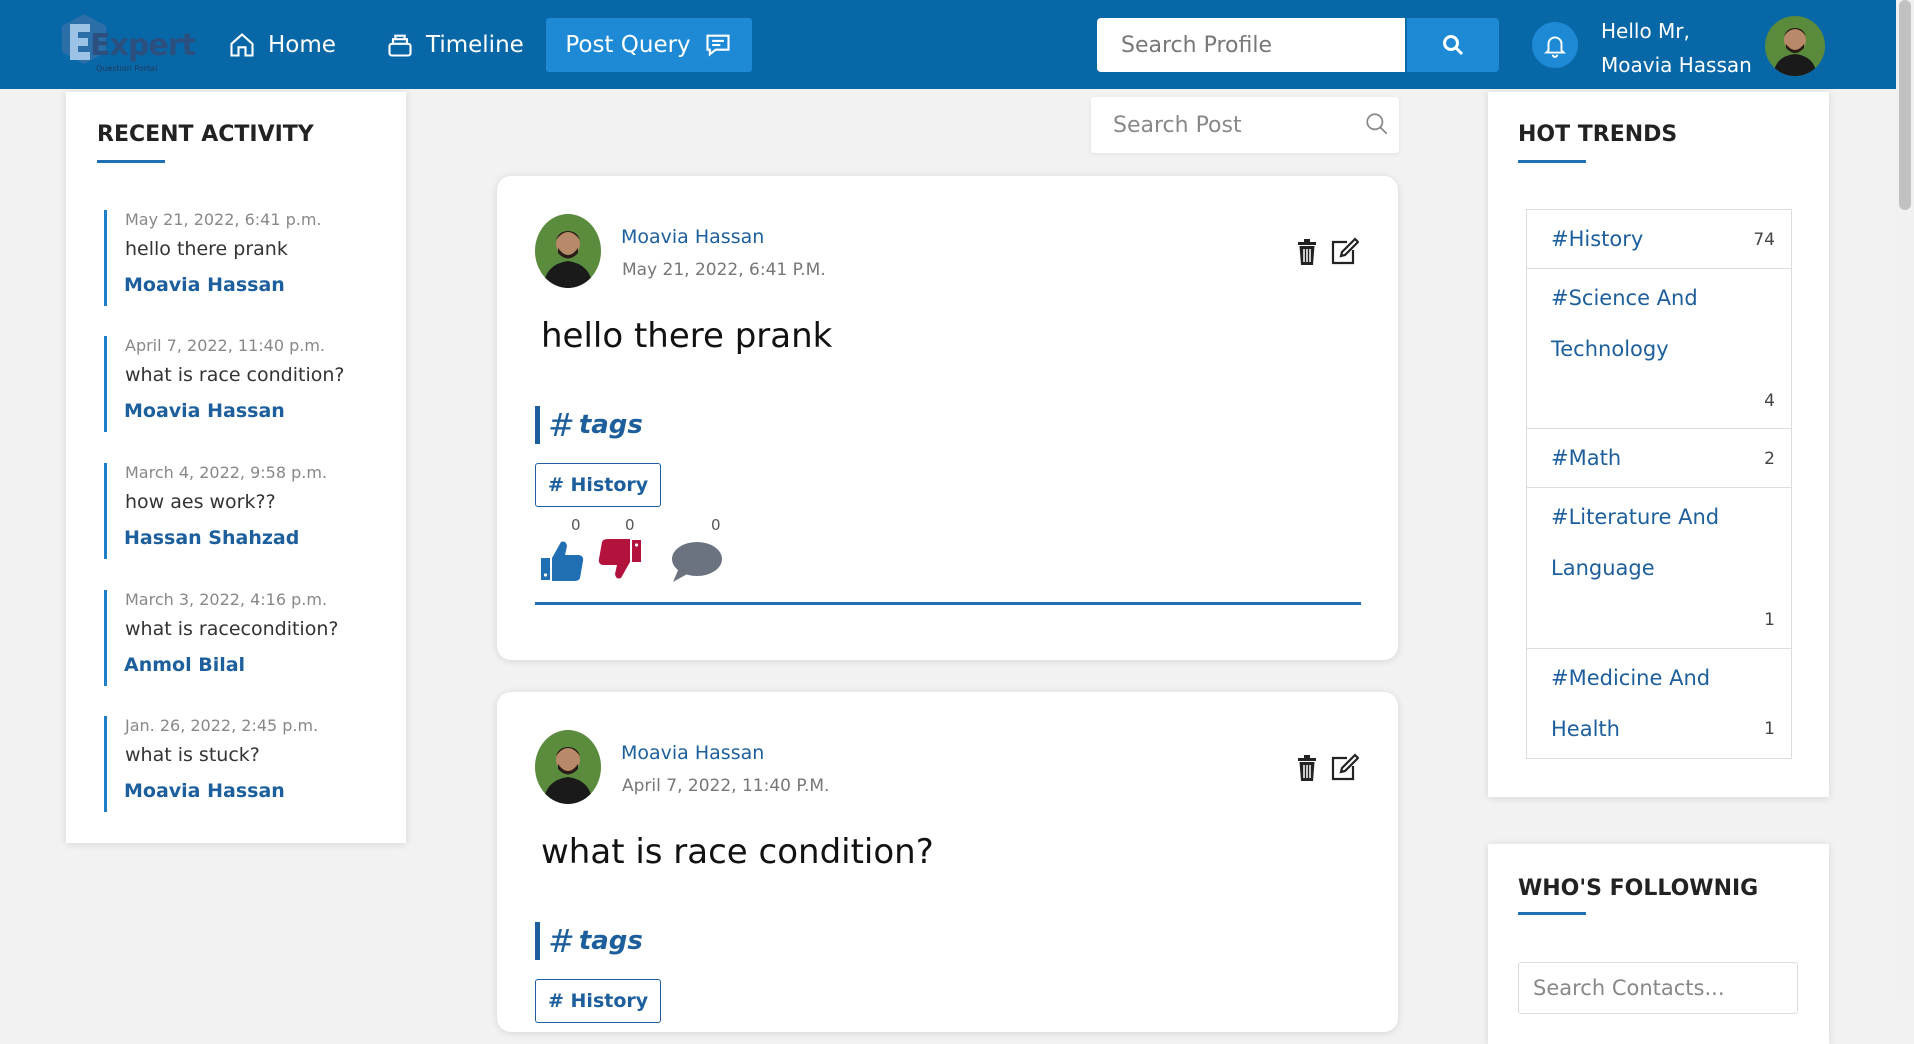 The image size is (1914, 1044). Describe the element at coordinates (1769, 459) in the screenshot. I see `trend-count: 2` at that location.